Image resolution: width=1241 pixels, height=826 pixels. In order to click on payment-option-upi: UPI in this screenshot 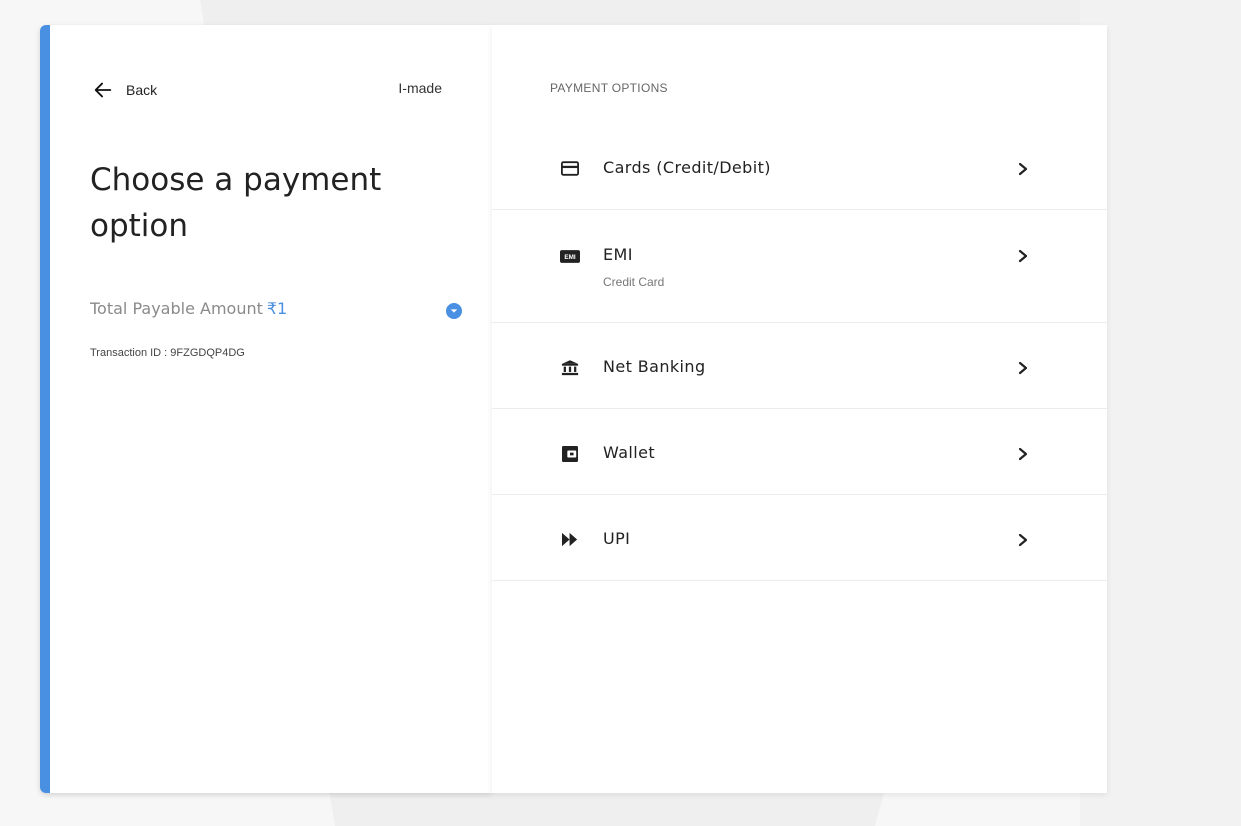, I will do `click(799, 538)`.